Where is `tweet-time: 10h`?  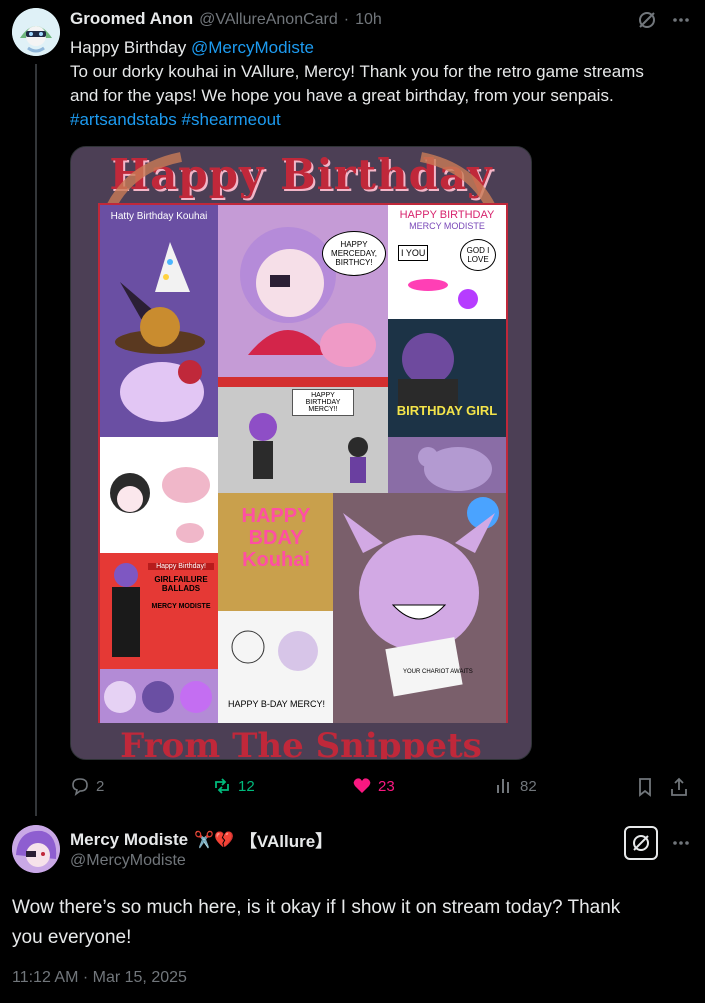
tweet-time: 10h is located at coordinates (368, 20).